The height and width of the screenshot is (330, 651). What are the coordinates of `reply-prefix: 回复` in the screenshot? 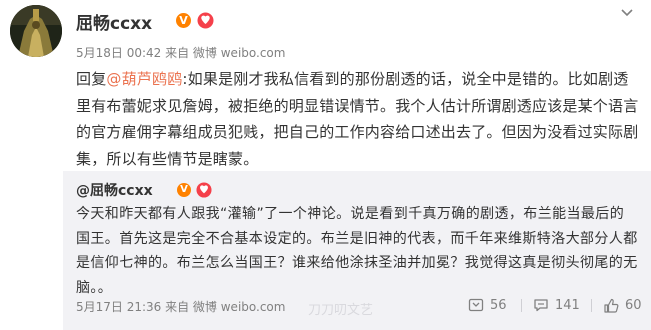 It's located at (91, 79).